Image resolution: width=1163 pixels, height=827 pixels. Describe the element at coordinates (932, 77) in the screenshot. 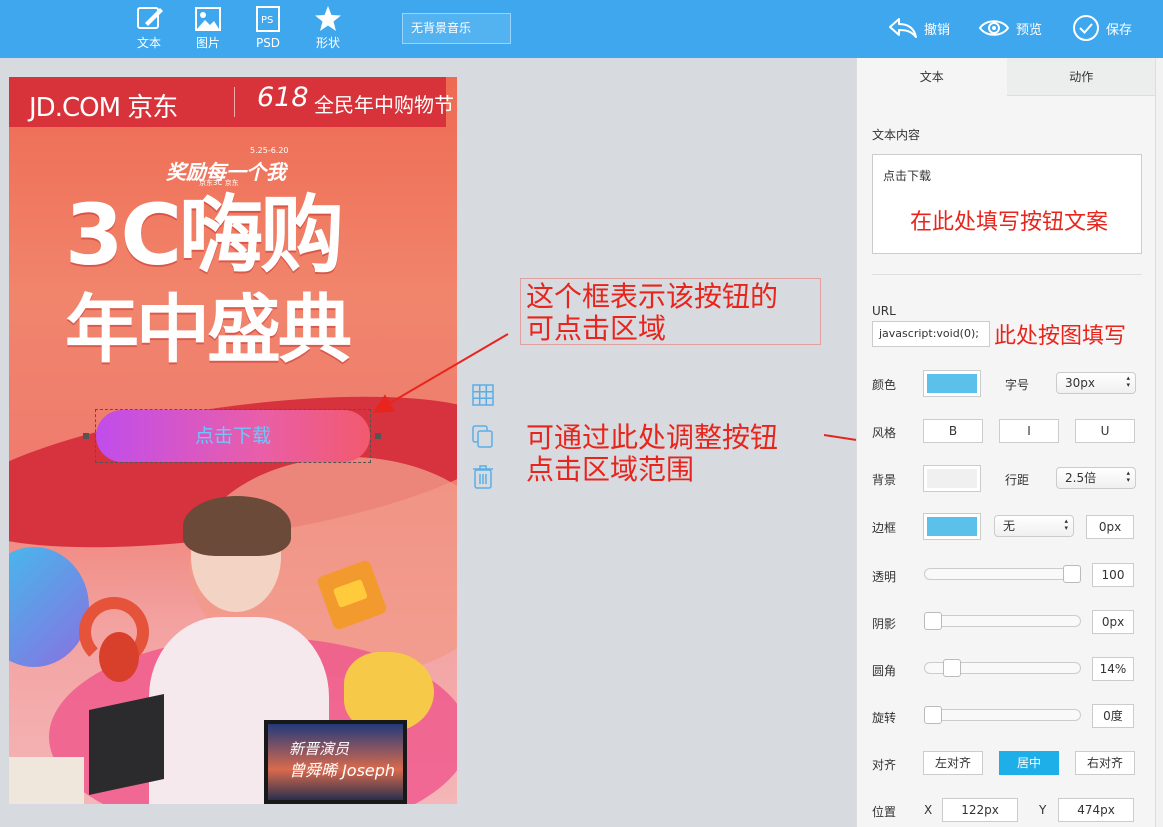

I see `tab-text: 文本` at that location.